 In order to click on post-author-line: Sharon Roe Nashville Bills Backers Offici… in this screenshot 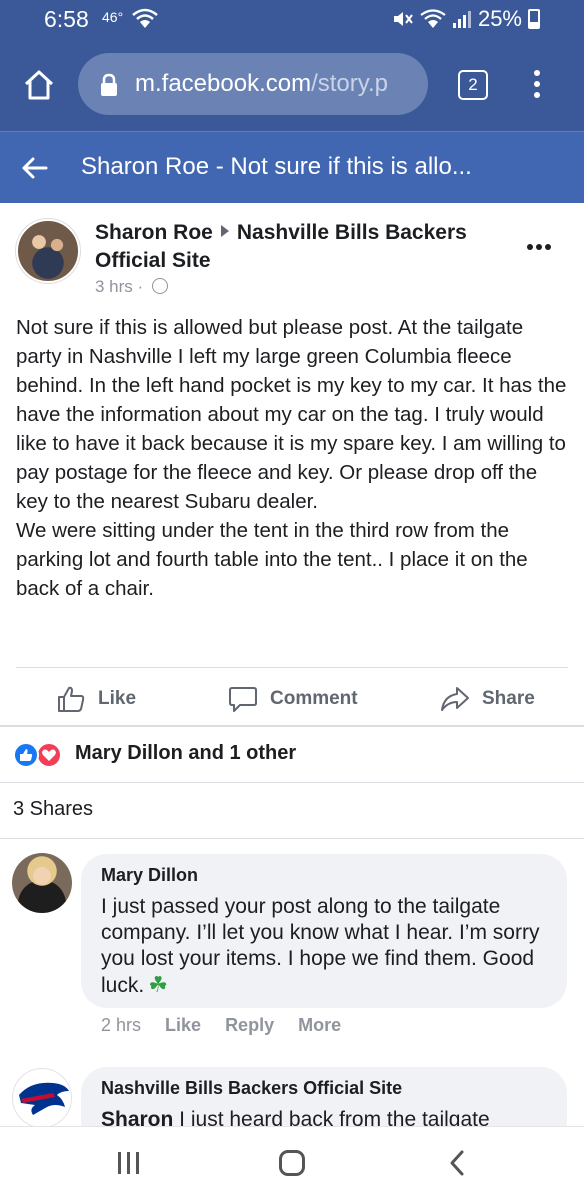, I will do `click(295, 247)`.